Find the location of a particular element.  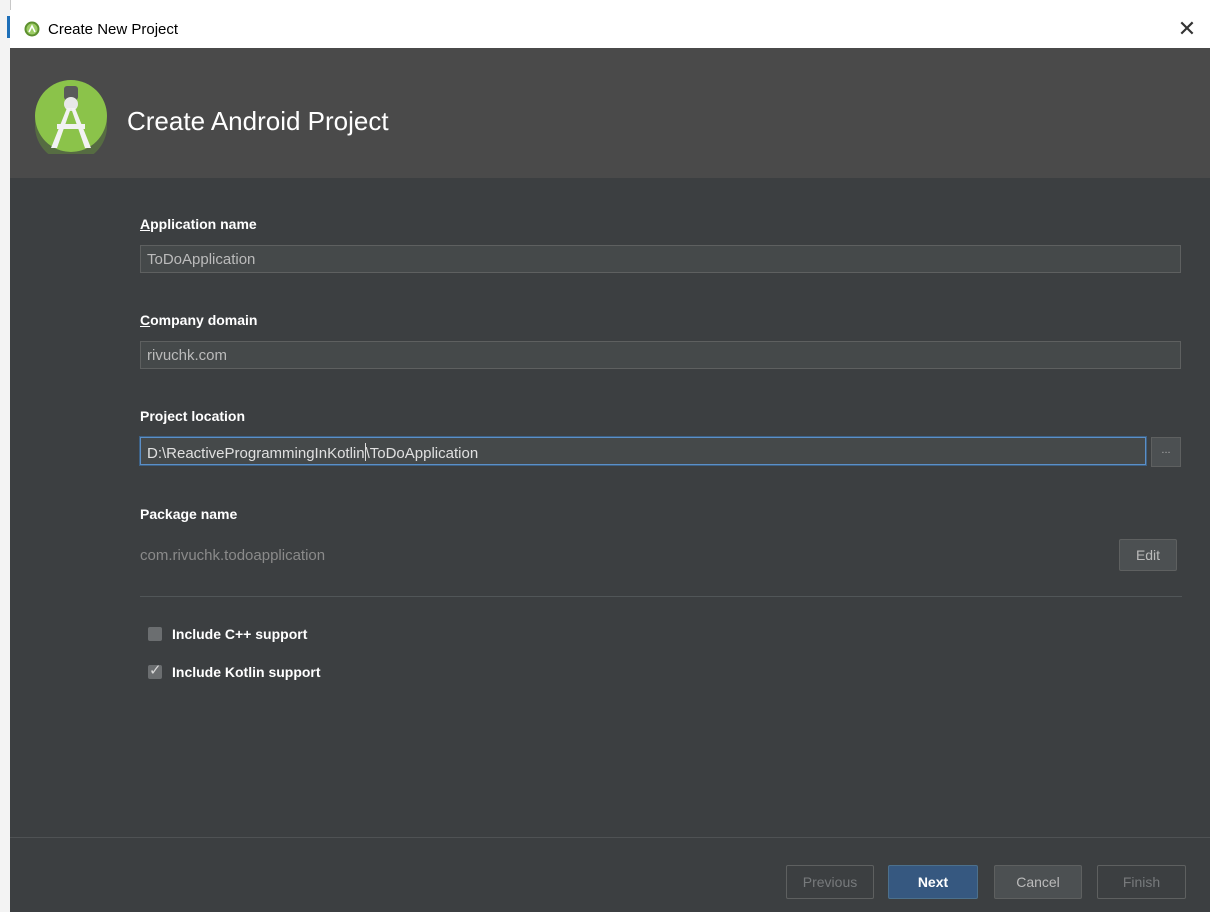

previous-button: Previous is located at coordinates (830, 882).